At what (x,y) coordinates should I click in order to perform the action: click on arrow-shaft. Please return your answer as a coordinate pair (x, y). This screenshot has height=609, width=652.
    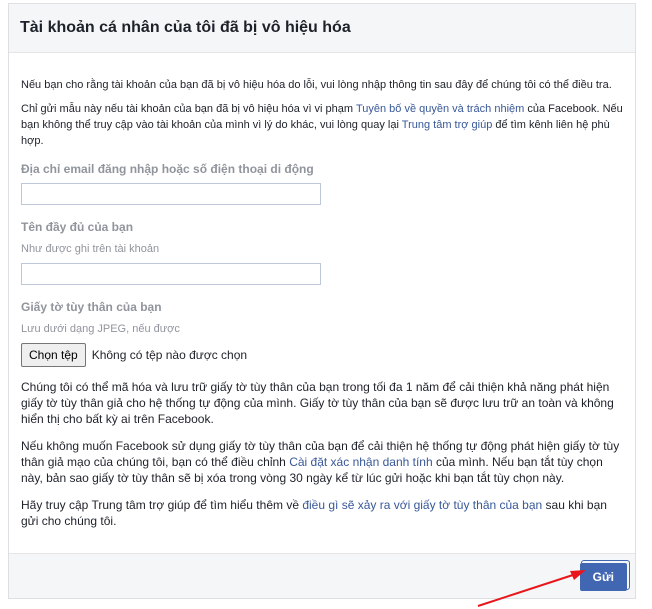
    Looking at the image, I should click on (527, 590).